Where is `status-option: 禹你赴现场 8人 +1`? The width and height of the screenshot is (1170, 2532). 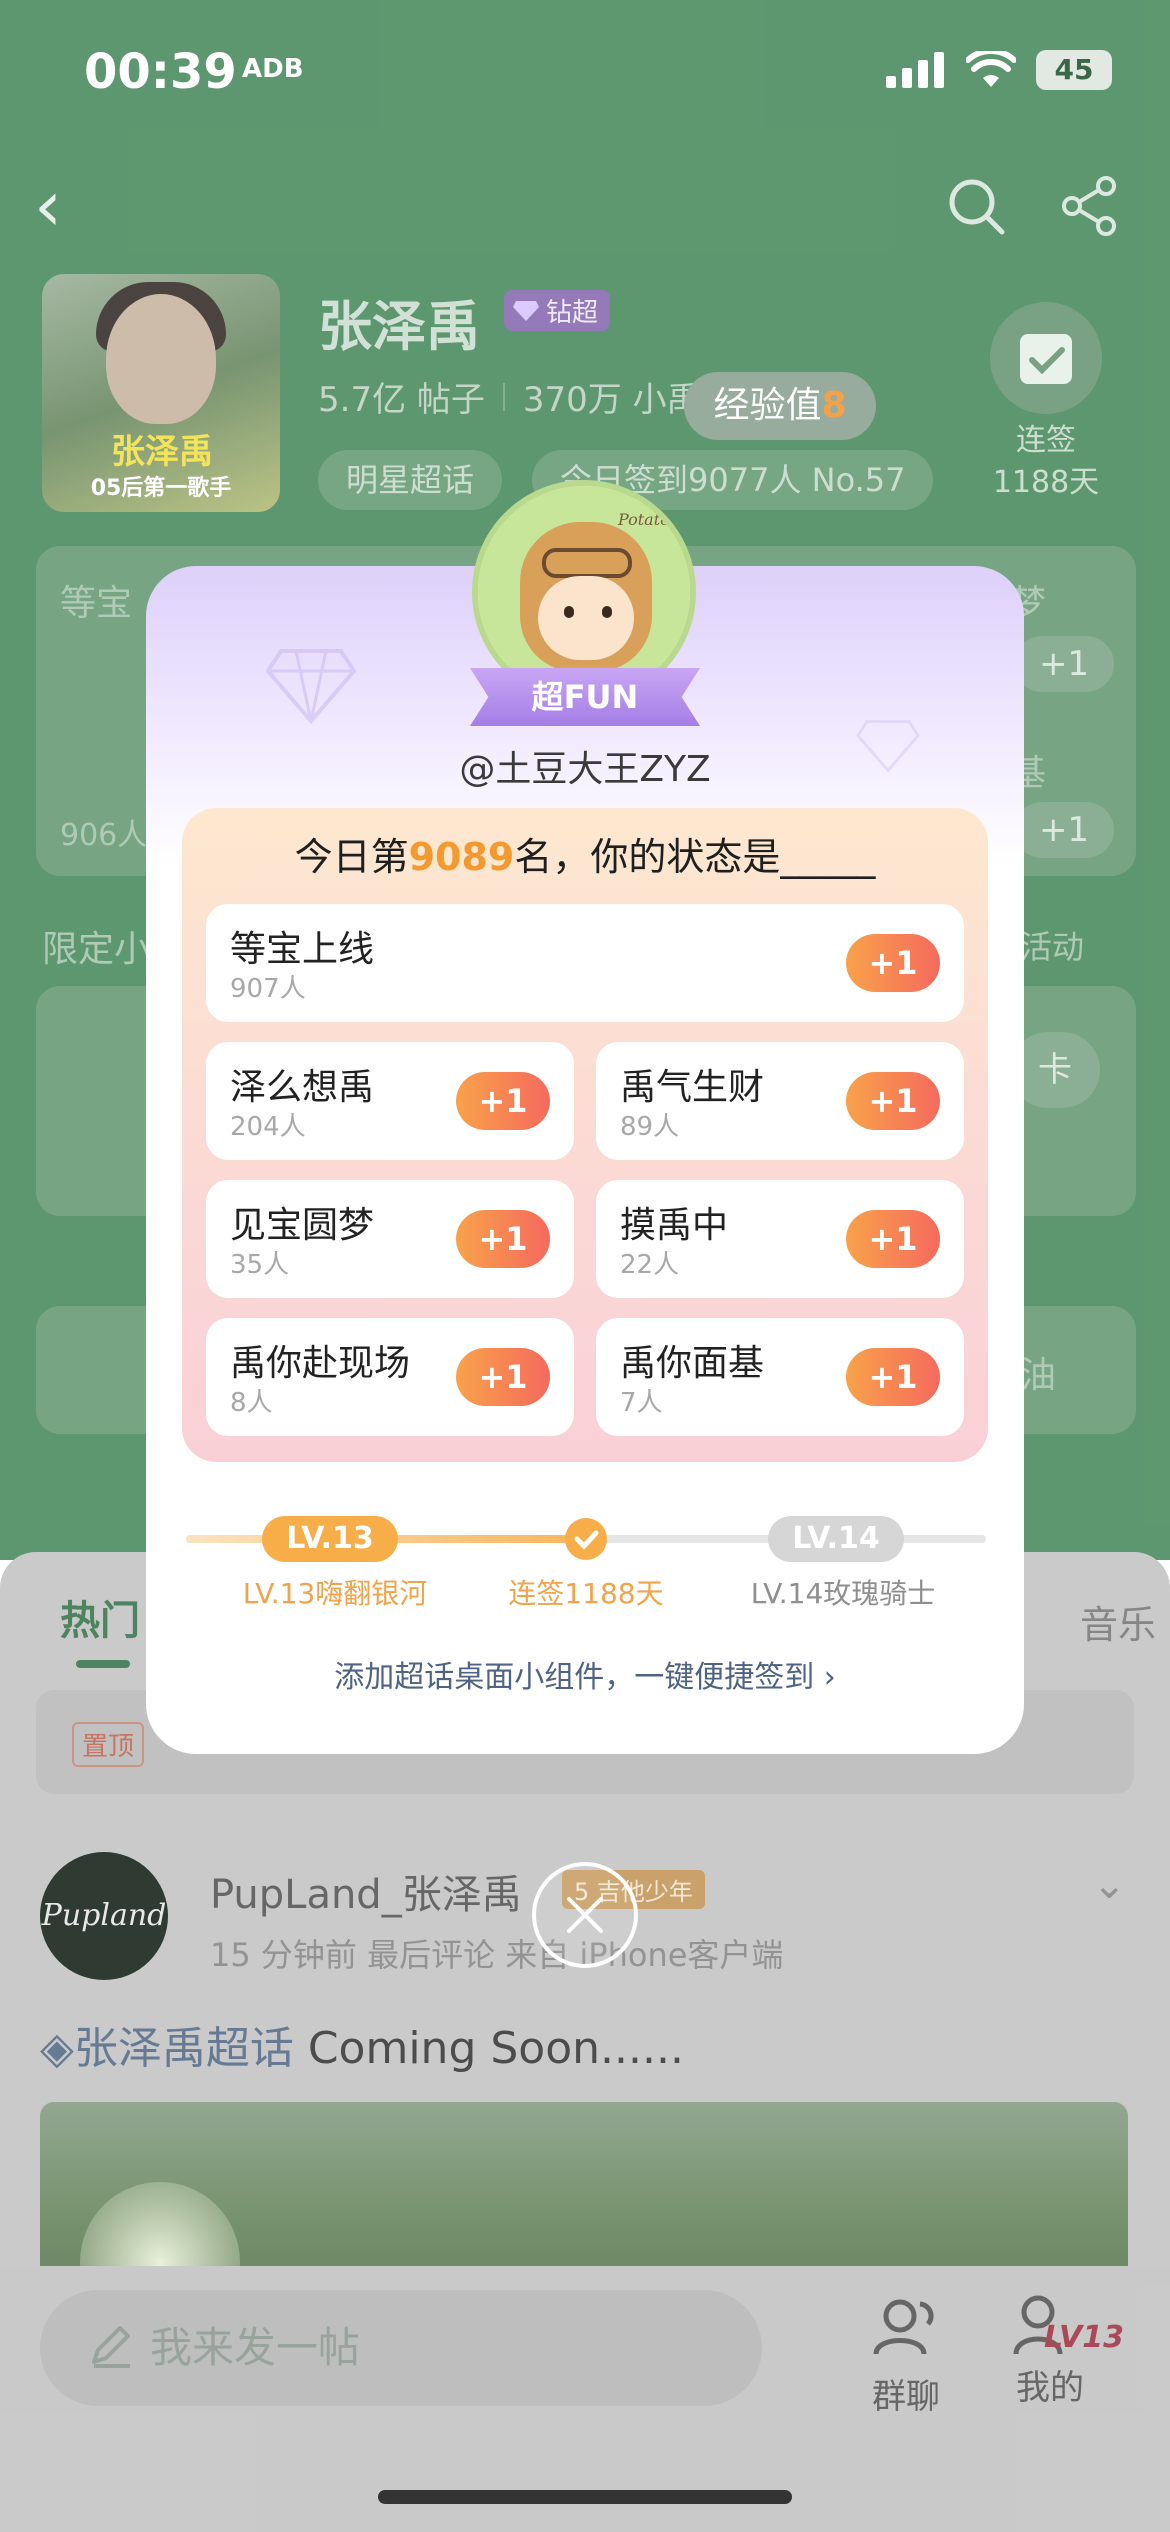
status-option: 禹你赴现场 8人 +1 is located at coordinates (390, 1377).